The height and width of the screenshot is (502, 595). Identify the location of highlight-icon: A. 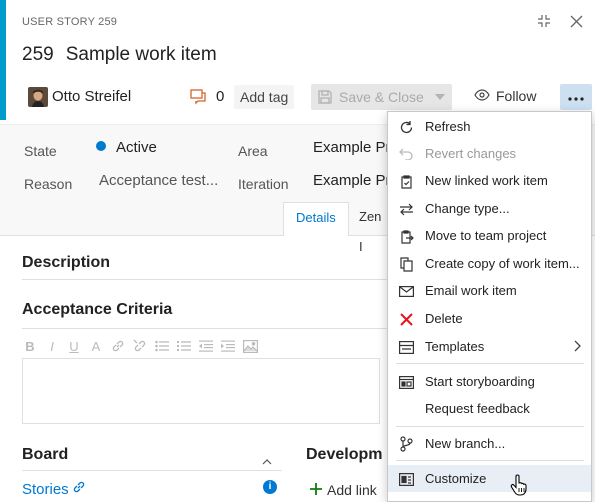
(96, 346).